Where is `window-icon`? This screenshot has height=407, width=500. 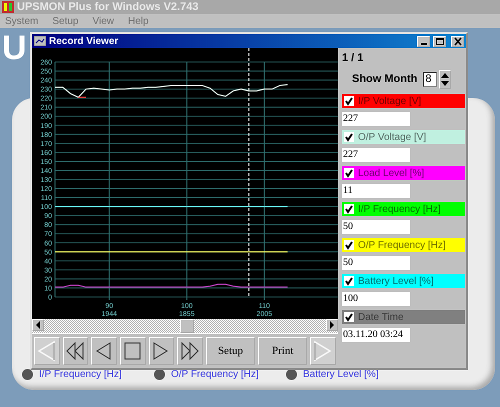
window-icon is located at coordinates (40, 41).